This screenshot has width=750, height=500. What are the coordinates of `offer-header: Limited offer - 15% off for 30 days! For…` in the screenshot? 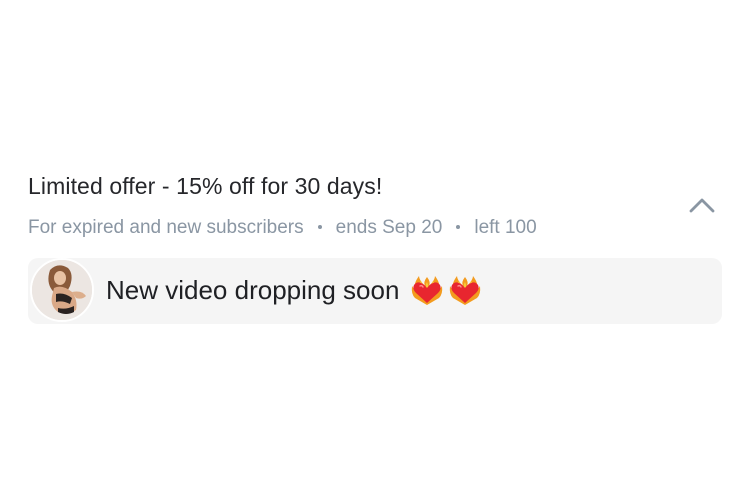 It's located at (378, 208).